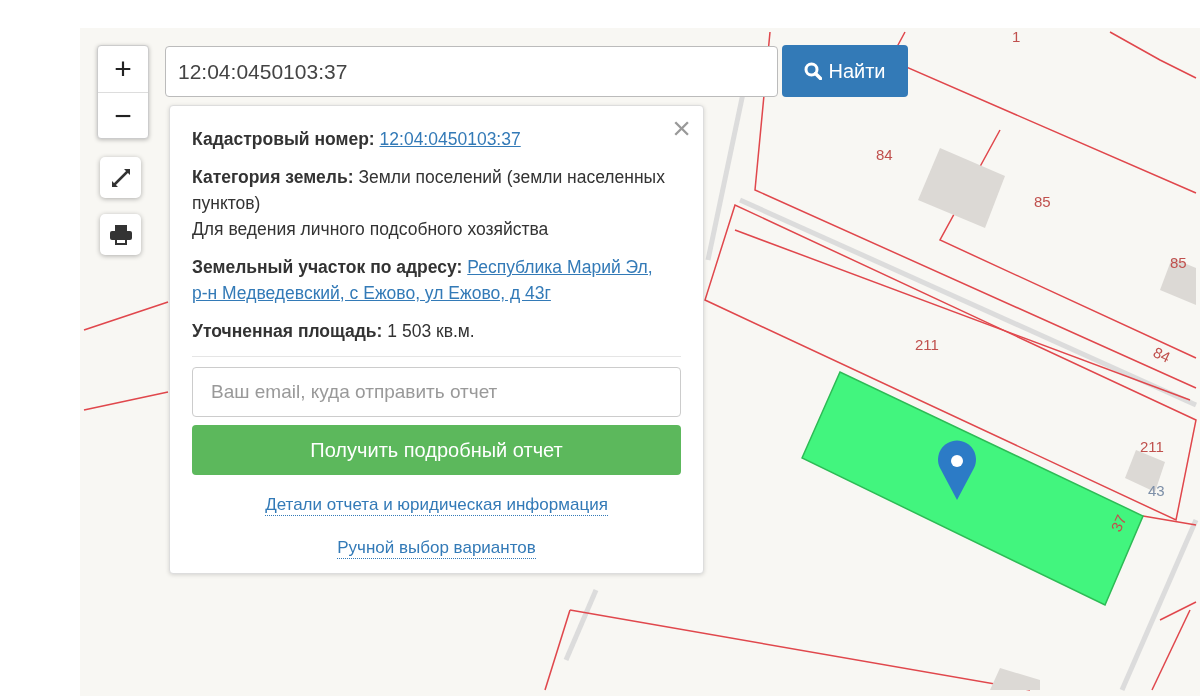 This screenshot has height=696, width=1200. I want to click on close-button: ×, so click(681, 128).